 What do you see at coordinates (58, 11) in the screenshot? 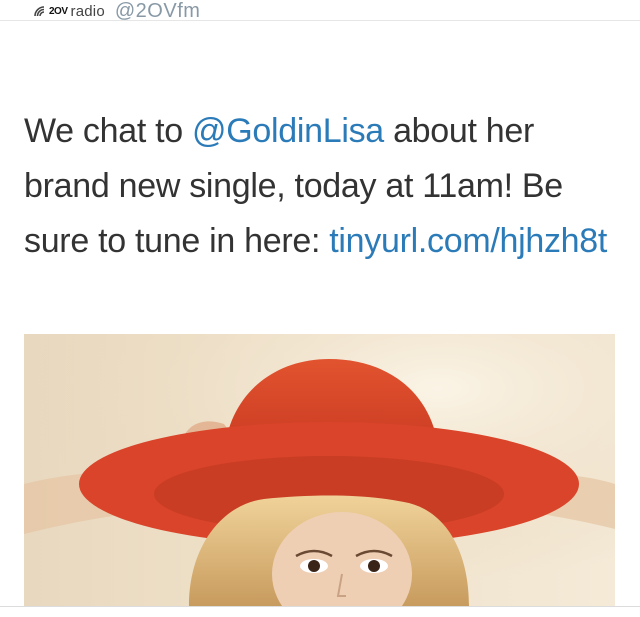
I see `logo-badge: 2OV` at bounding box center [58, 11].